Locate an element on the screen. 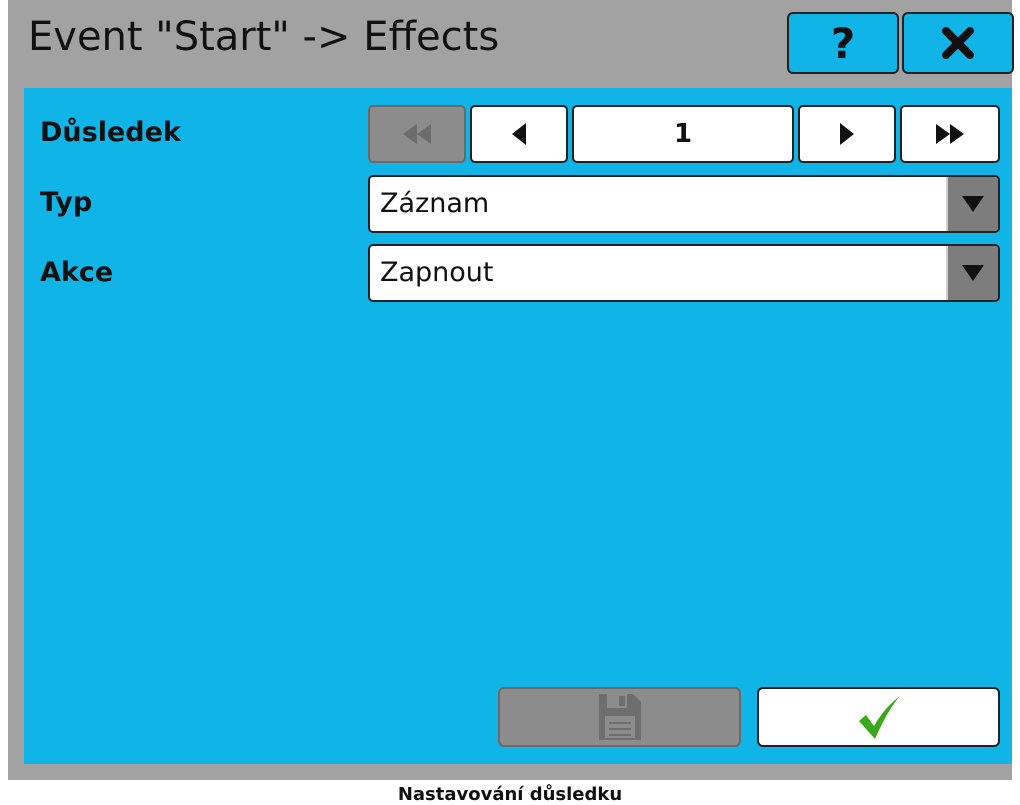 This screenshot has width=1020, height=805. action-dropdown-button is located at coordinates (972, 273).